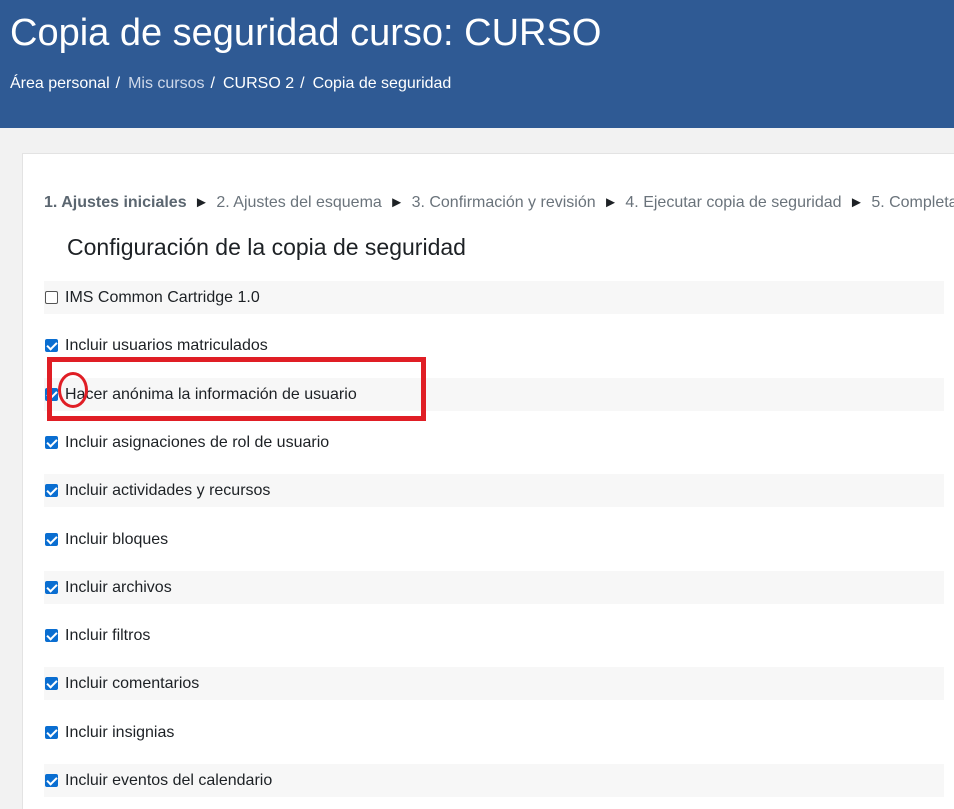 The image size is (954, 809). What do you see at coordinates (494, 539) in the screenshot?
I see `backup-option-row: Incluir bloques` at bounding box center [494, 539].